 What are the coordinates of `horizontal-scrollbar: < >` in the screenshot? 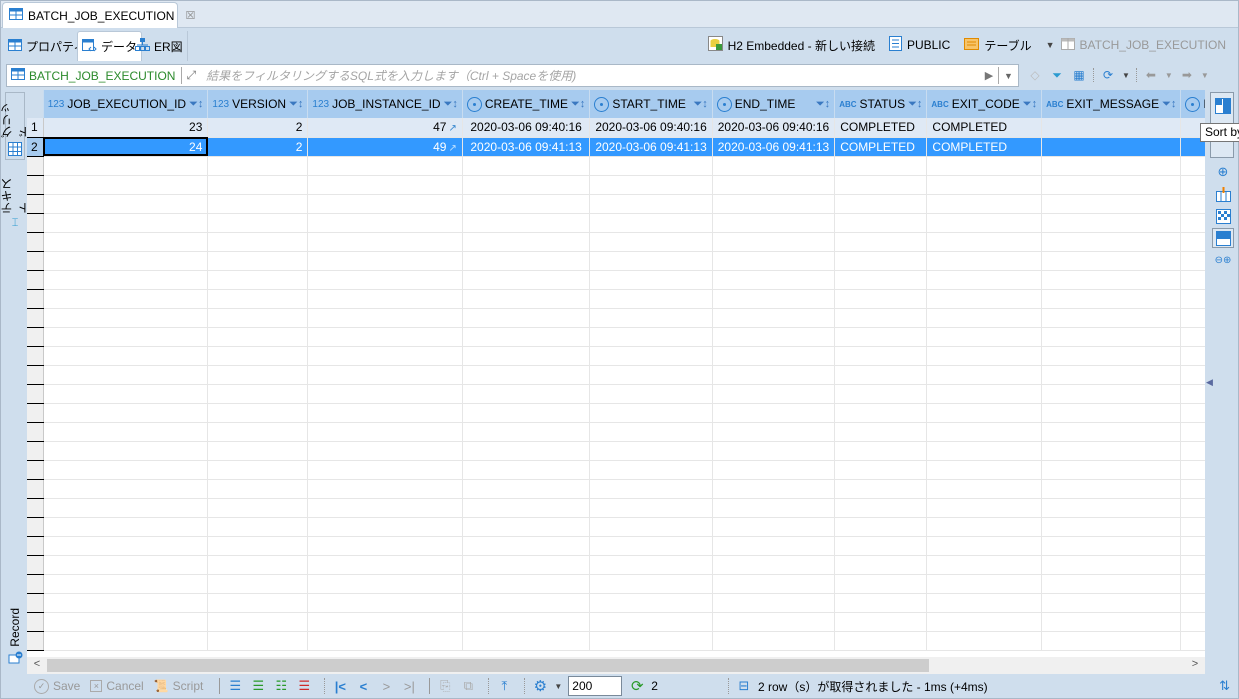 It's located at (616, 665).